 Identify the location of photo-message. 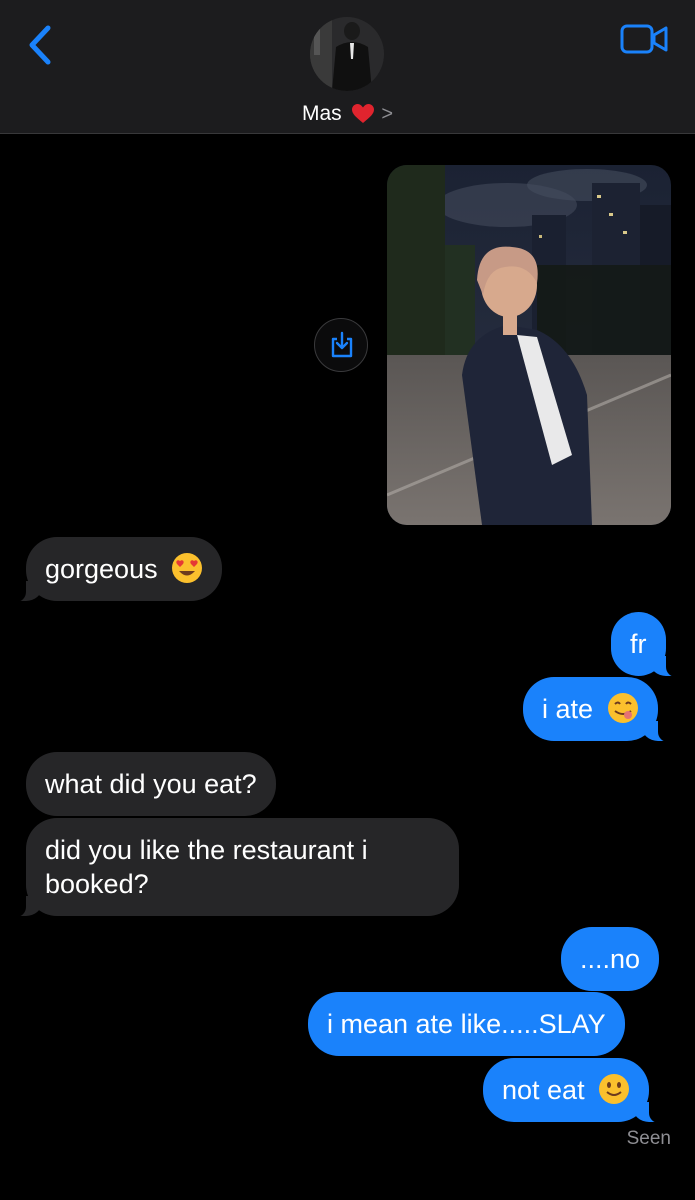
(529, 345).